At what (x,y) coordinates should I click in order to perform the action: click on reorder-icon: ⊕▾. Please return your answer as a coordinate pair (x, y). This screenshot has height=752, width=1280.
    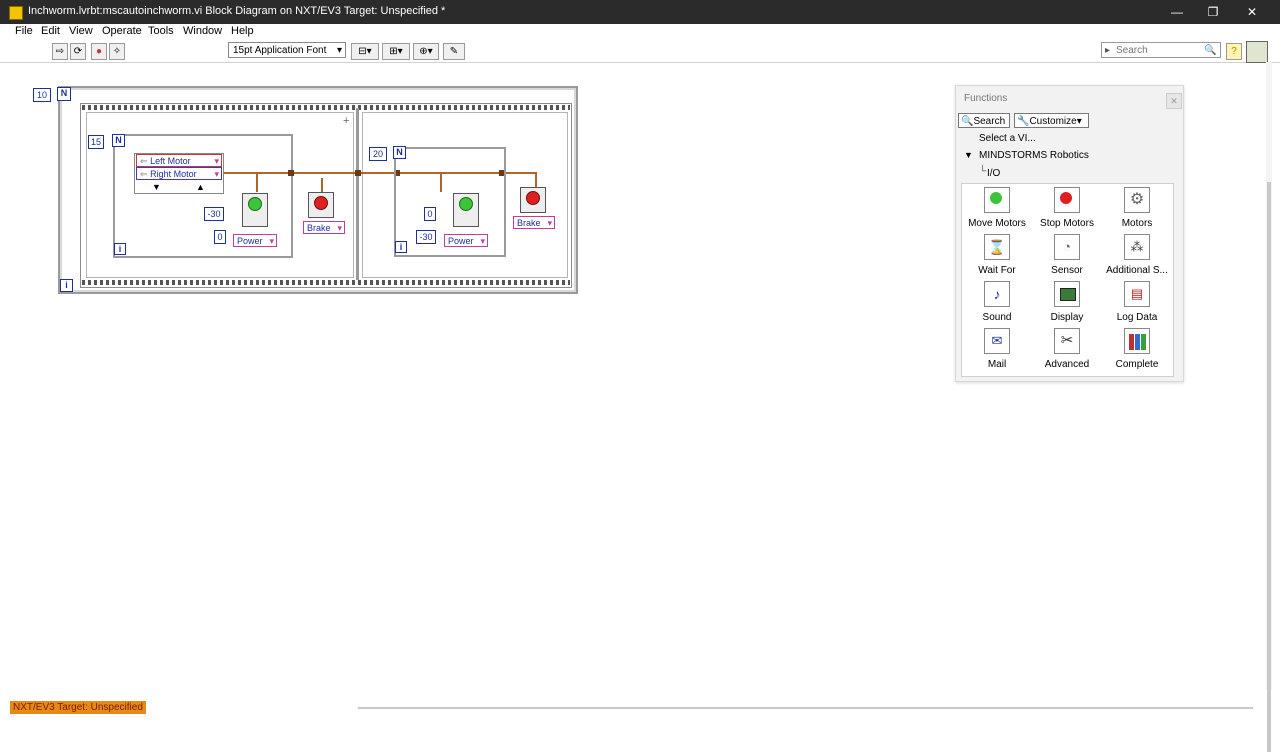
    Looking at the image, I should click on (426, 51).